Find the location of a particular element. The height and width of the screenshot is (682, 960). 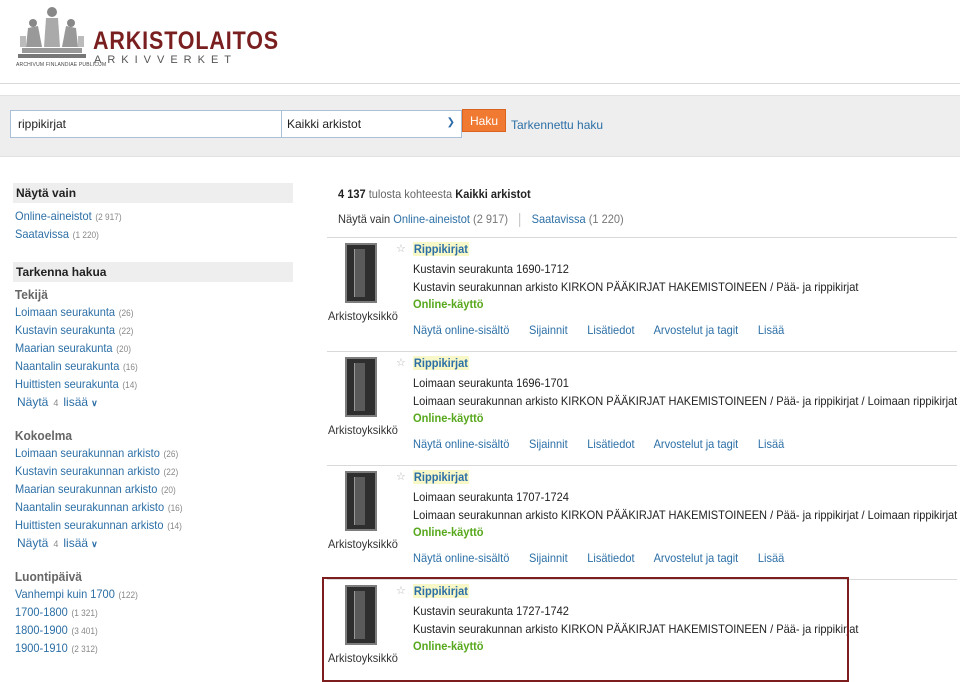

facet-item: Huittisten seurakunnan arkisto (14) is located at coordinates (143, 525).